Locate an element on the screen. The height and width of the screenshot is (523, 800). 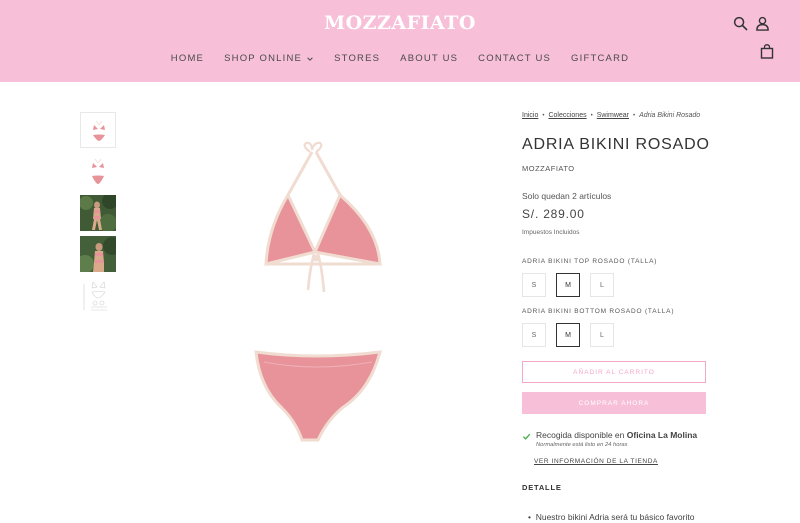
pickup-prefix: Recogida disponible en is located at coordinates (580, 435).